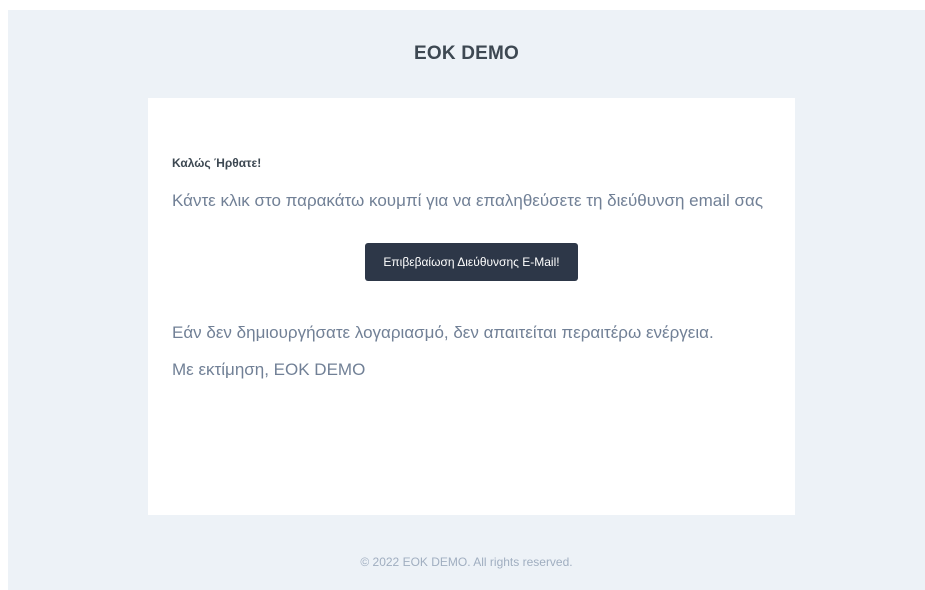 The width and height of the screenshot is (925, 590). What do you see at coordinates (269, 369) in the screenshot?
I see `signoff-text: Με εκτίμηση, EOK DEMO` at bounding box center [269, 369].